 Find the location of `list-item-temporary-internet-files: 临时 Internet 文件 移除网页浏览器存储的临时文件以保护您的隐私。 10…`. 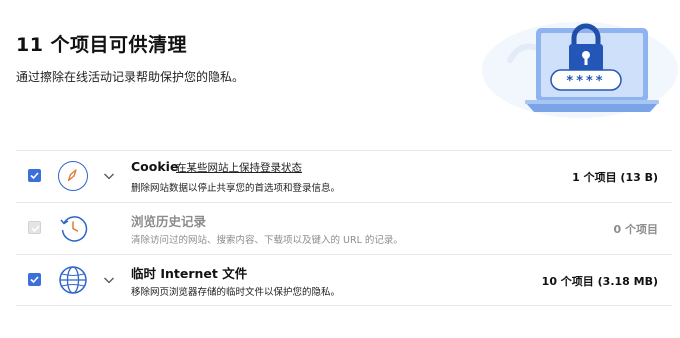

list-item-temporary-internet-files: 临时 Internet 文件 移除网页浏览器存储的临时文件以保护您的隐私。 10… is located at coordinates (344, 280).